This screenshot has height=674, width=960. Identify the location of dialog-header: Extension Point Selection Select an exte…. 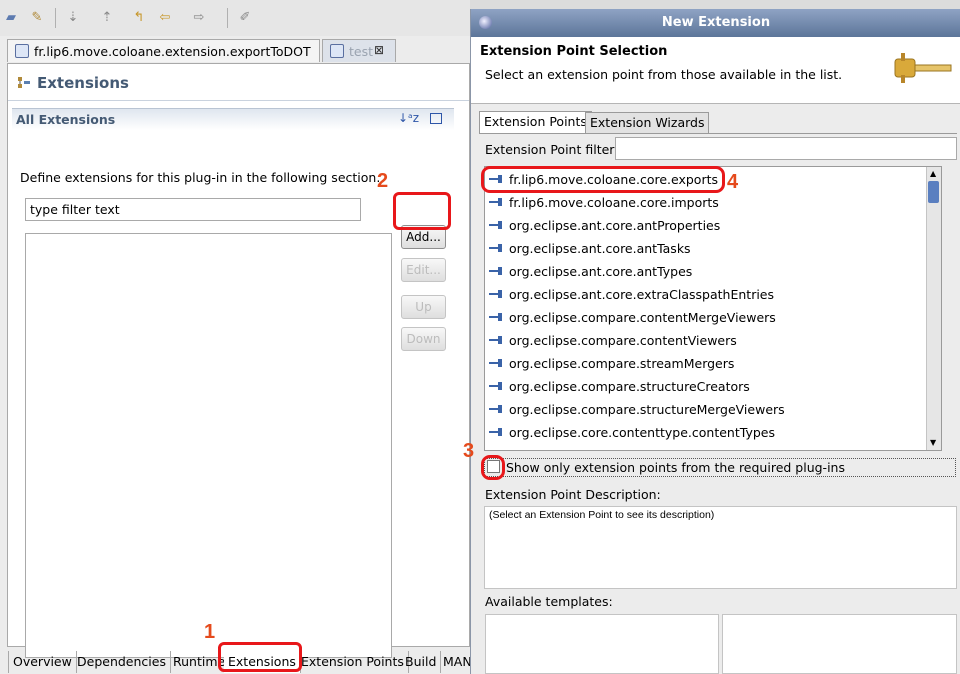
(715, 70).